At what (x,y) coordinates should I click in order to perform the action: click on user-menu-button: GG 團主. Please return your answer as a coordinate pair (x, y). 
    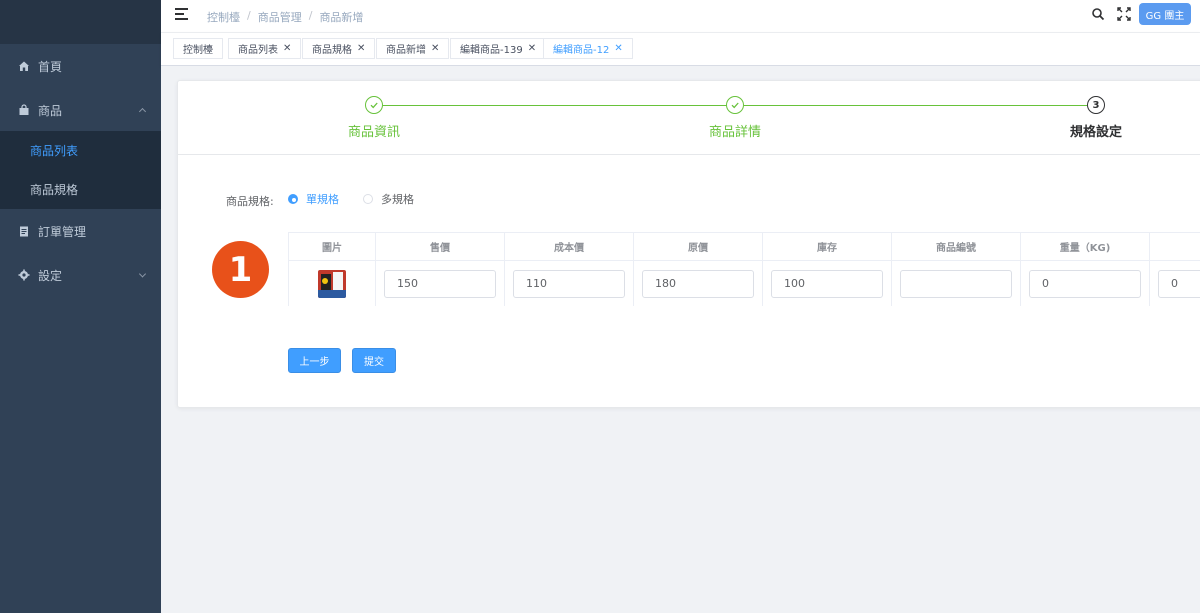
    Looking at the image, I should click on (1165, 14).